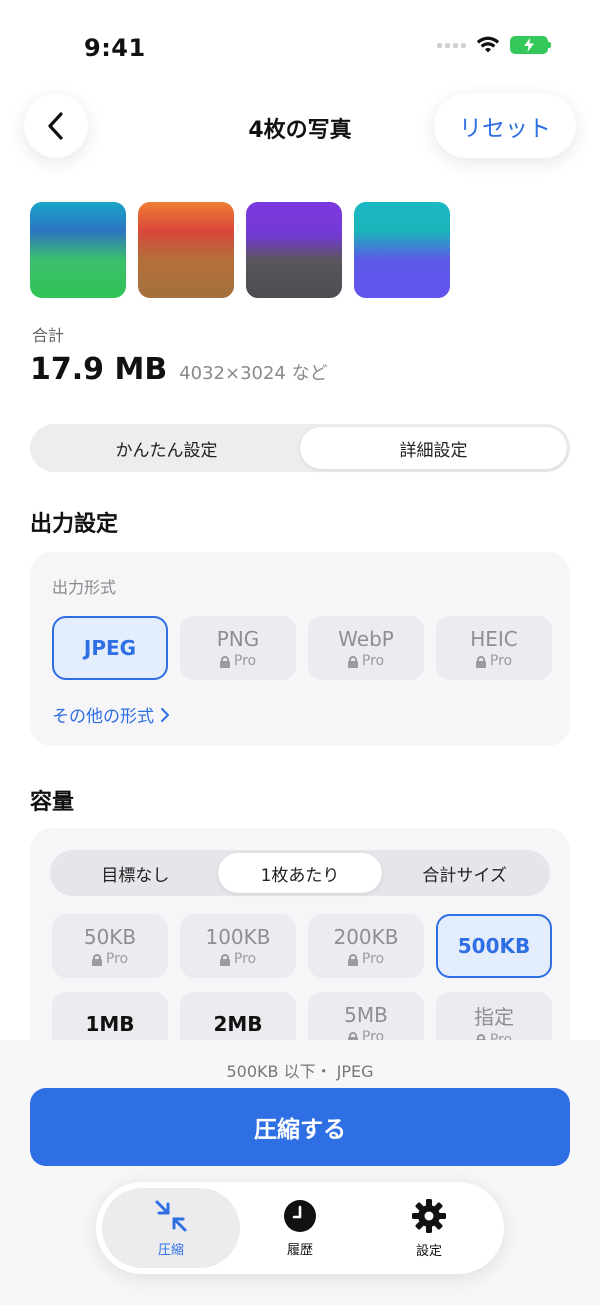 Image resolution: width=600 pixels, height=1305 pixels. What do you see at coordinates (464, 873) in the screenshot?
I see `tab-total-size: 合計サイズ` at bounding box center [464, 873].